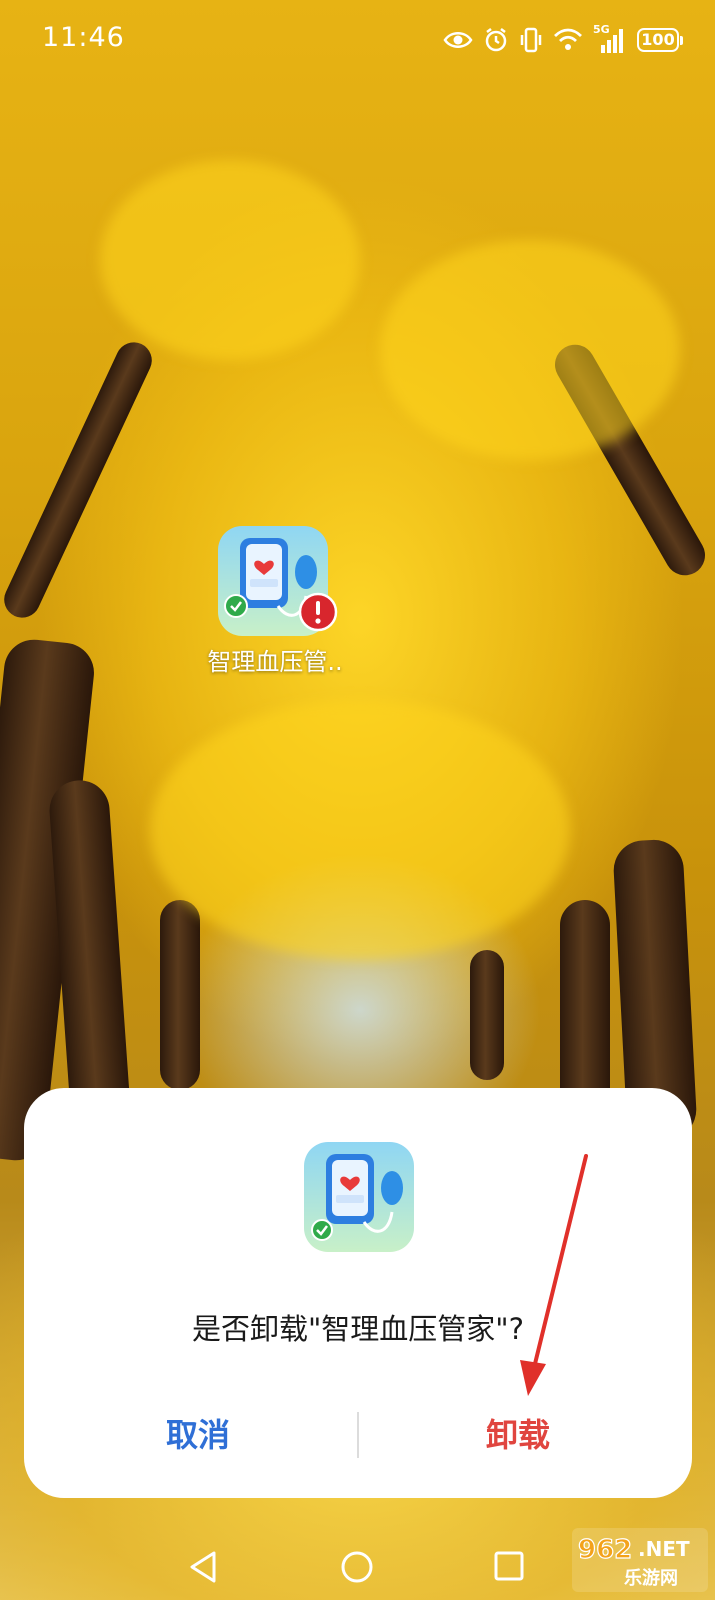 Image resolution: width=715 pixels, height=1600 pixels. What do you see at coordinates (531, 40) in the screenshot?
I see `vibrate-icon` at bounding box center [531, 40].